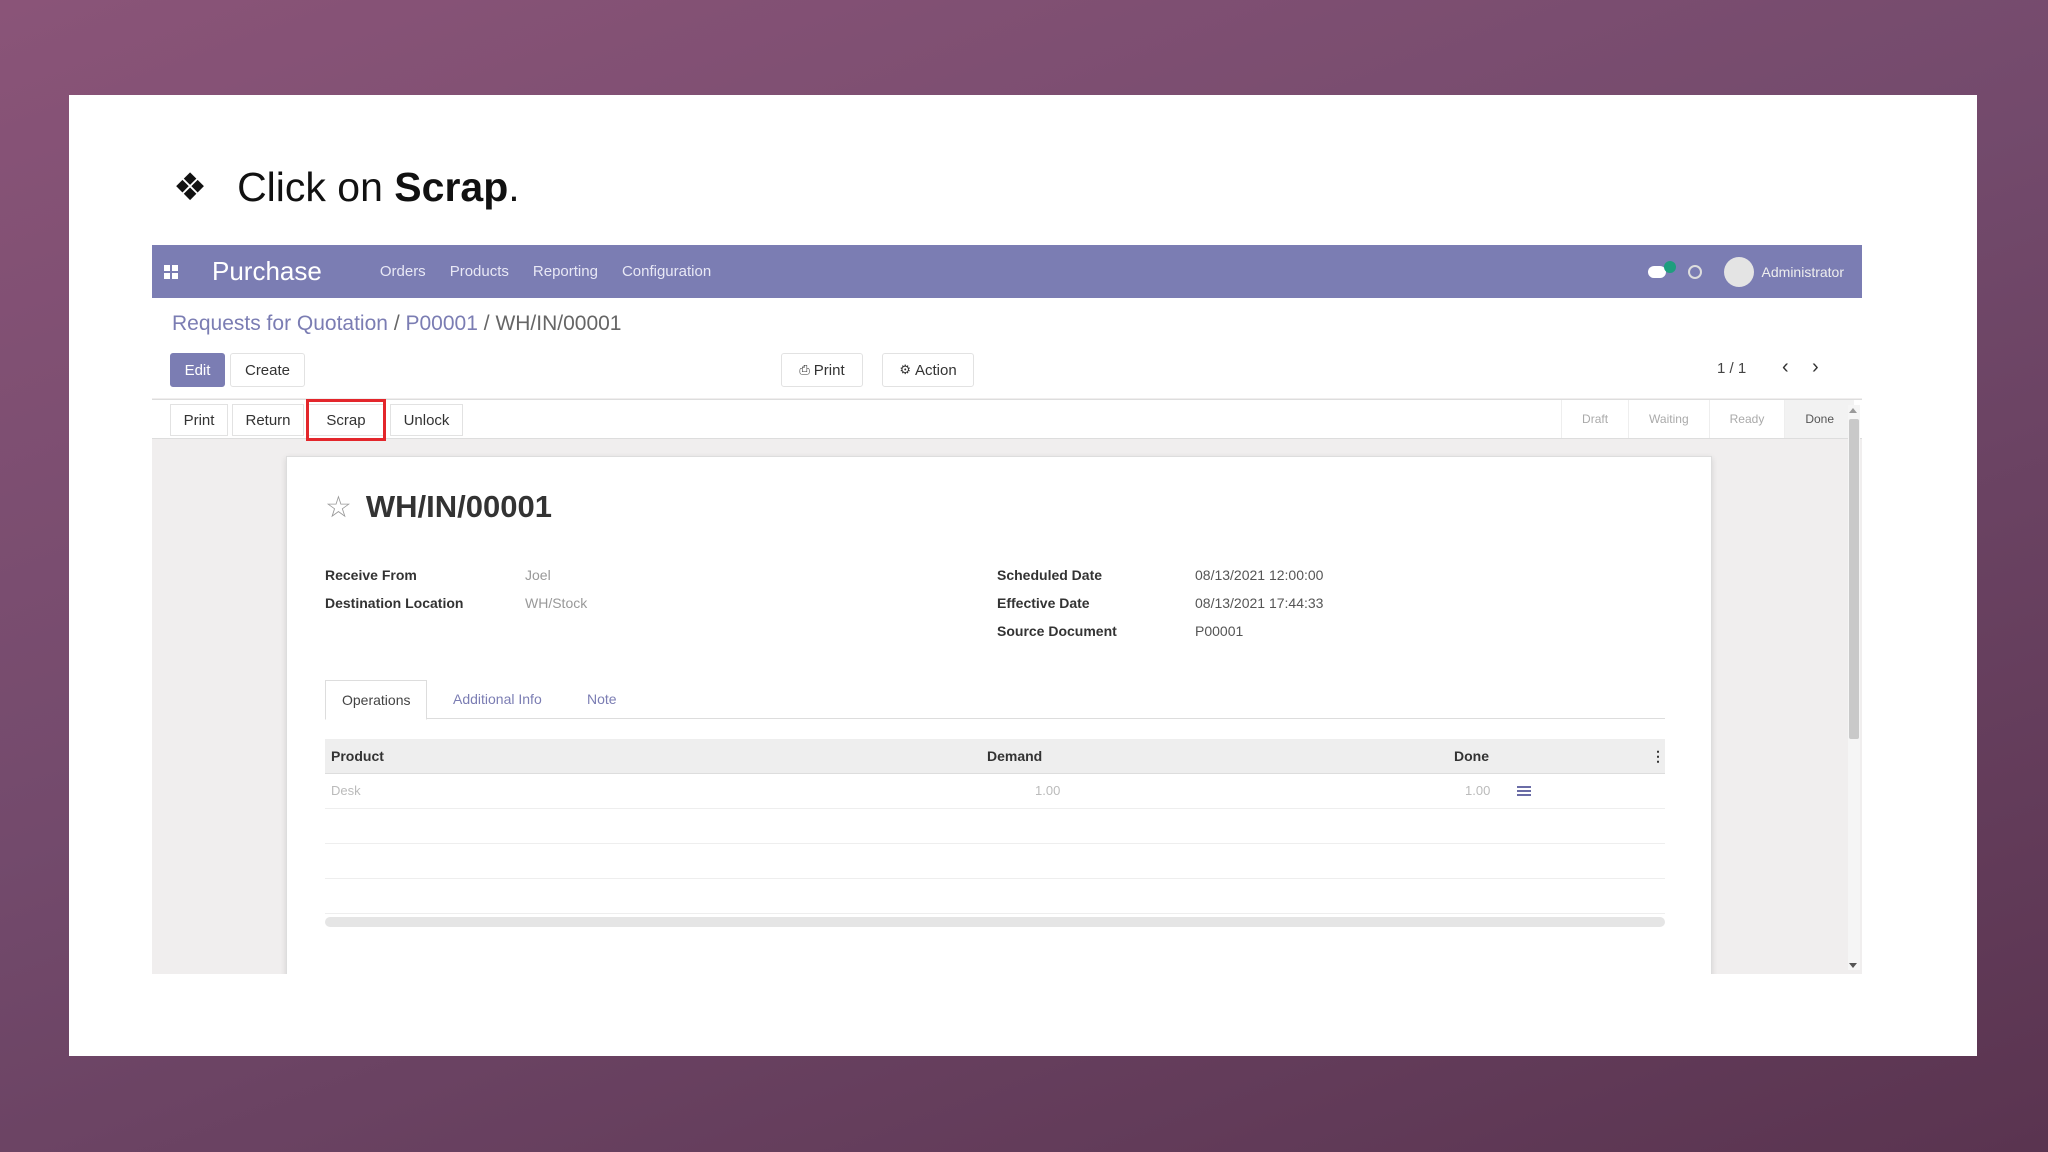 Image resolution: width=2048 pixels, height=1152 pixels. I want to click on header-demand: Demand, so click(1014, 756).